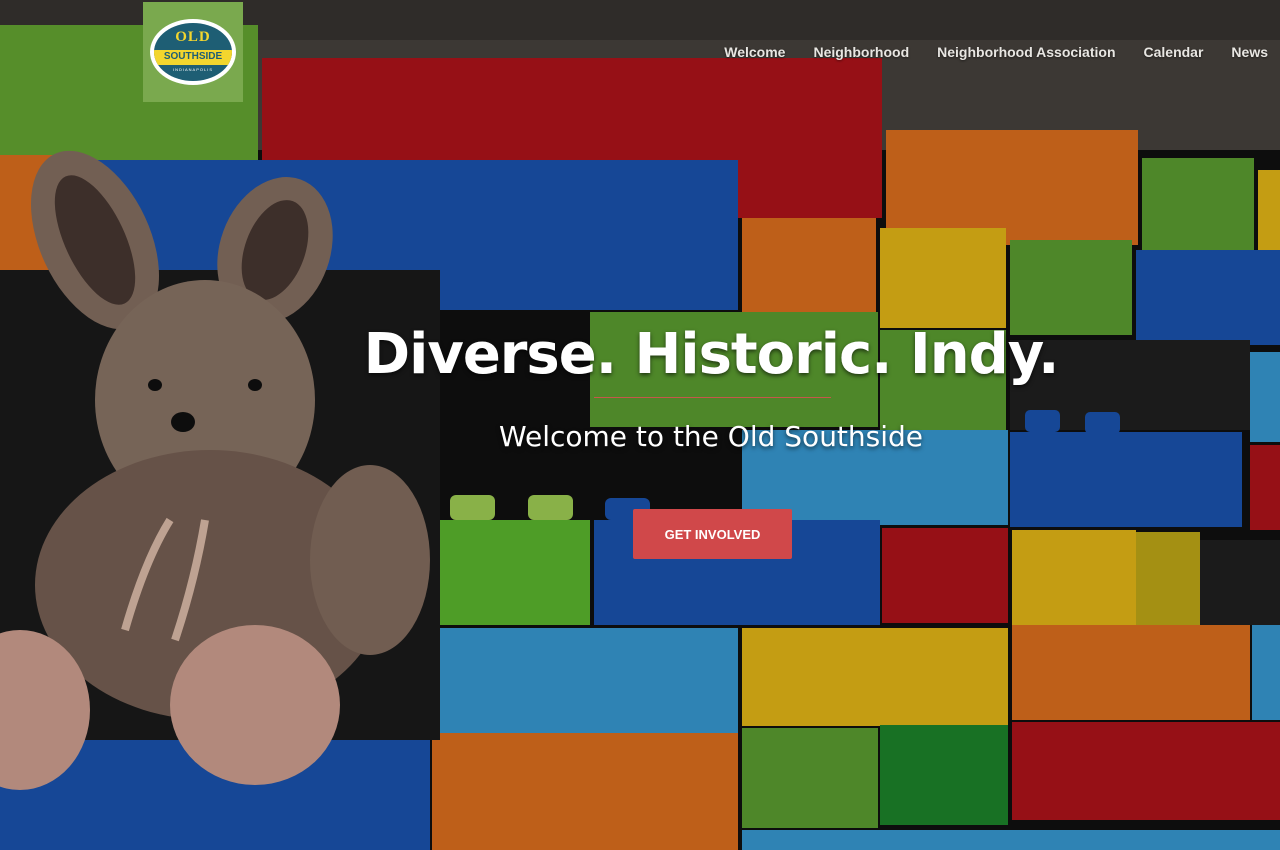 The height and width of the screenshot is (850, 1280). Describe the element at coordinates (712, 397) in the screenshot. I see `hero-divider` at that location.